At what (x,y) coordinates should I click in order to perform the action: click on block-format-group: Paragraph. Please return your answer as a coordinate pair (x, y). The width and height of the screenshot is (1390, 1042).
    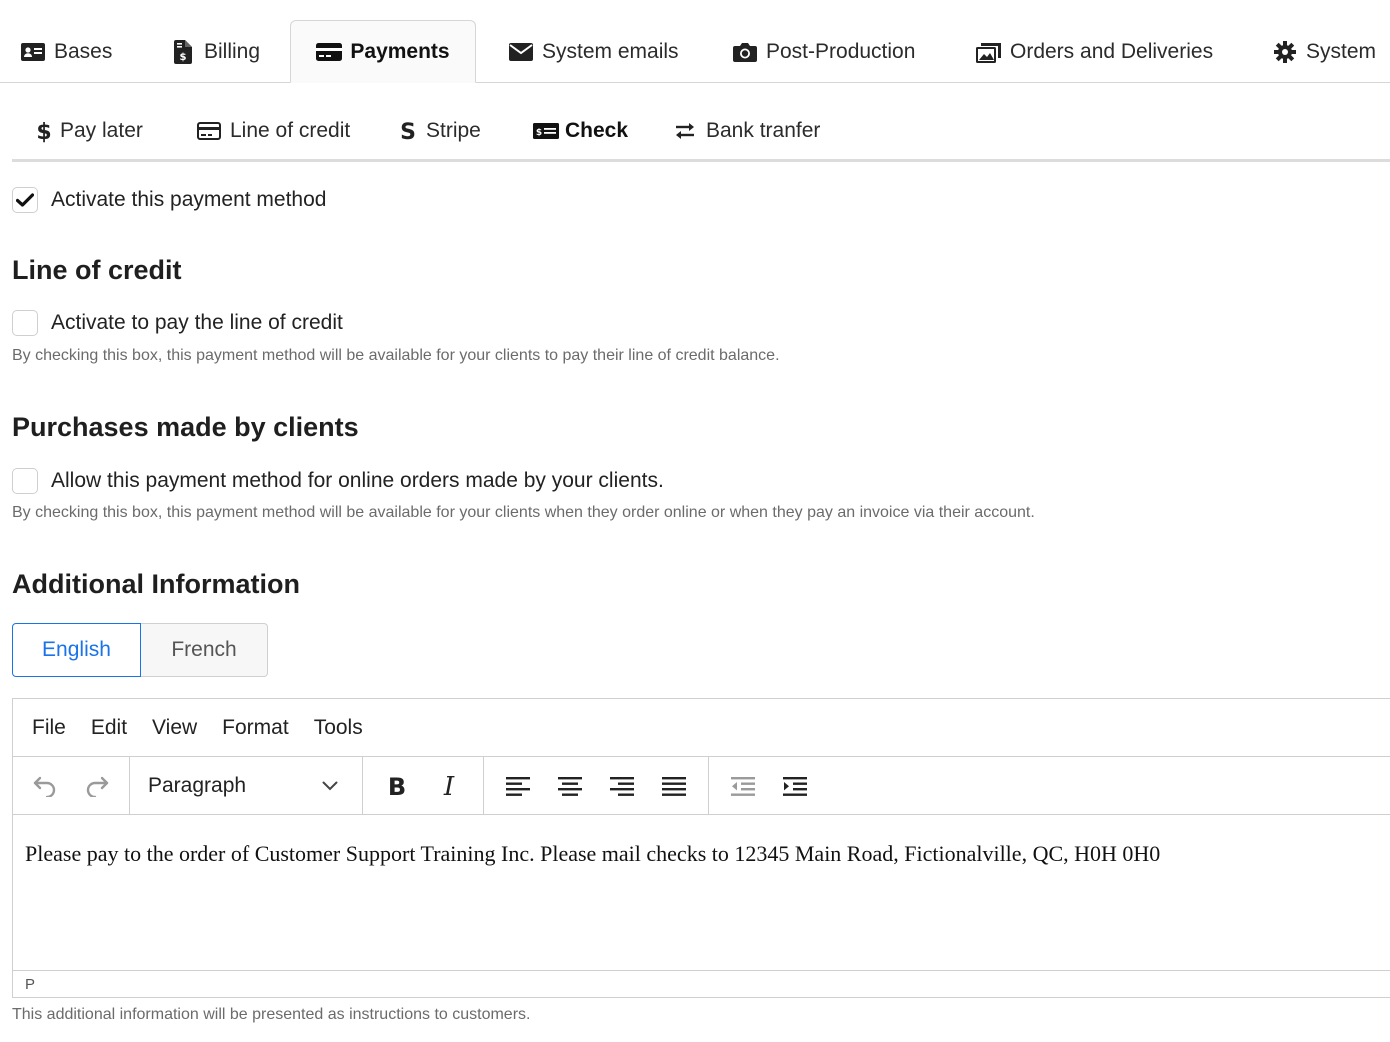
    Looking at the image, I should click on (246, 785).